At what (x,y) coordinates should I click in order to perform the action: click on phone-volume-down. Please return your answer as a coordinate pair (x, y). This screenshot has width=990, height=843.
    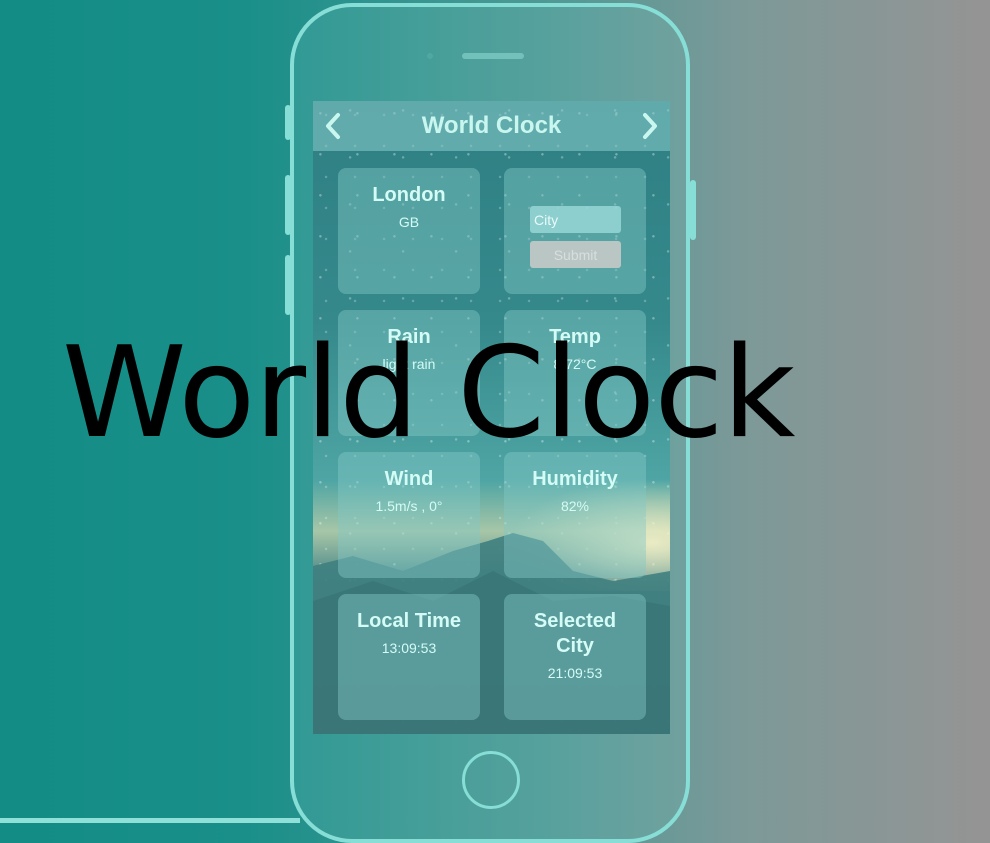
    Looking at the image, I should click on (288, 285).